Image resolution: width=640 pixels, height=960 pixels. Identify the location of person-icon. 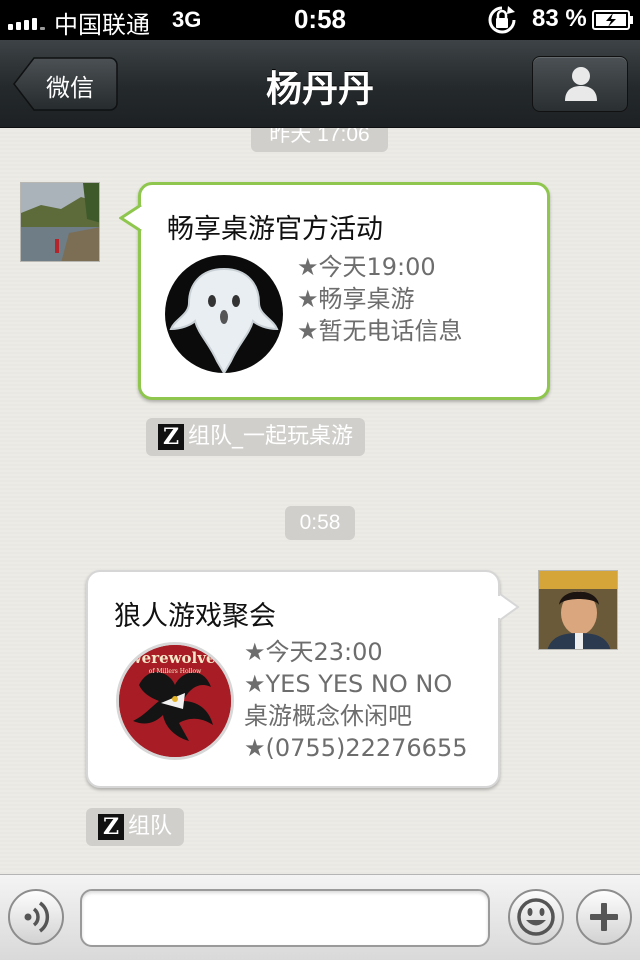
(581, 84).